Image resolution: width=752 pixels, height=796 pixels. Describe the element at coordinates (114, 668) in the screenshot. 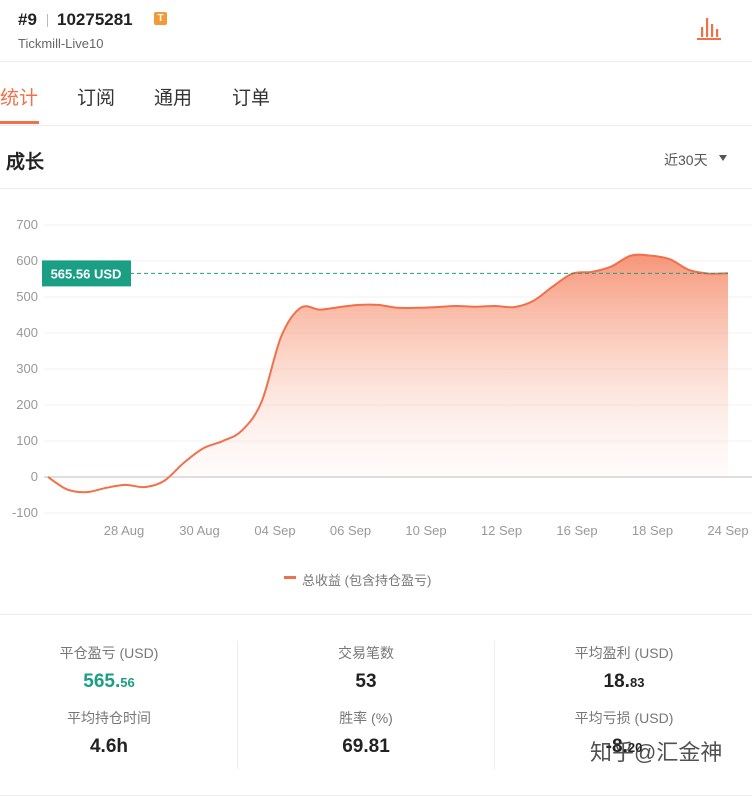

I see `stat-closed-pnl: 平仓盈亏 (USD) 565.56` at that location.